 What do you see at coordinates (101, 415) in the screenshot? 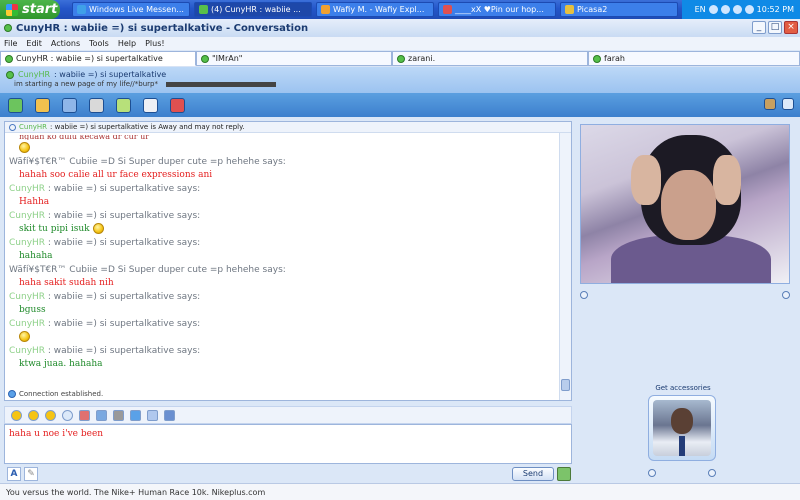
I see `background-icon` at bounding box center [101, 415].